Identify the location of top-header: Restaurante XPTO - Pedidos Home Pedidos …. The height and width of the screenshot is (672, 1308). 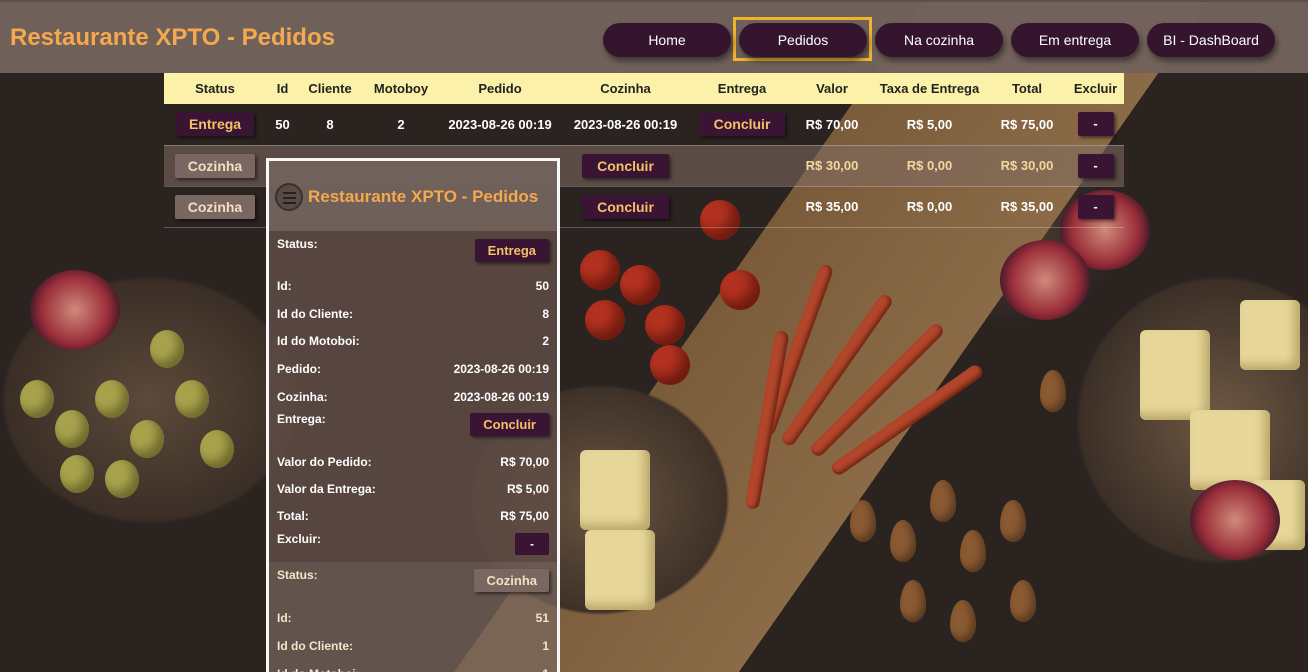
(654, 36).